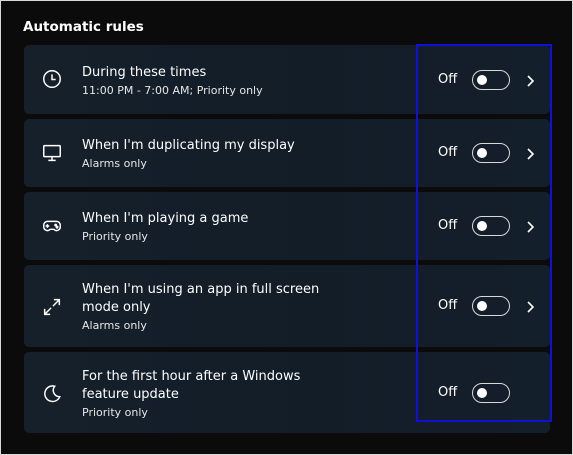 The image size is (573, 455). What do you see at coordinates (116, 307) in the screenshot?
I see `rule-title-line2: mode only` at bounding box center [116, 307].